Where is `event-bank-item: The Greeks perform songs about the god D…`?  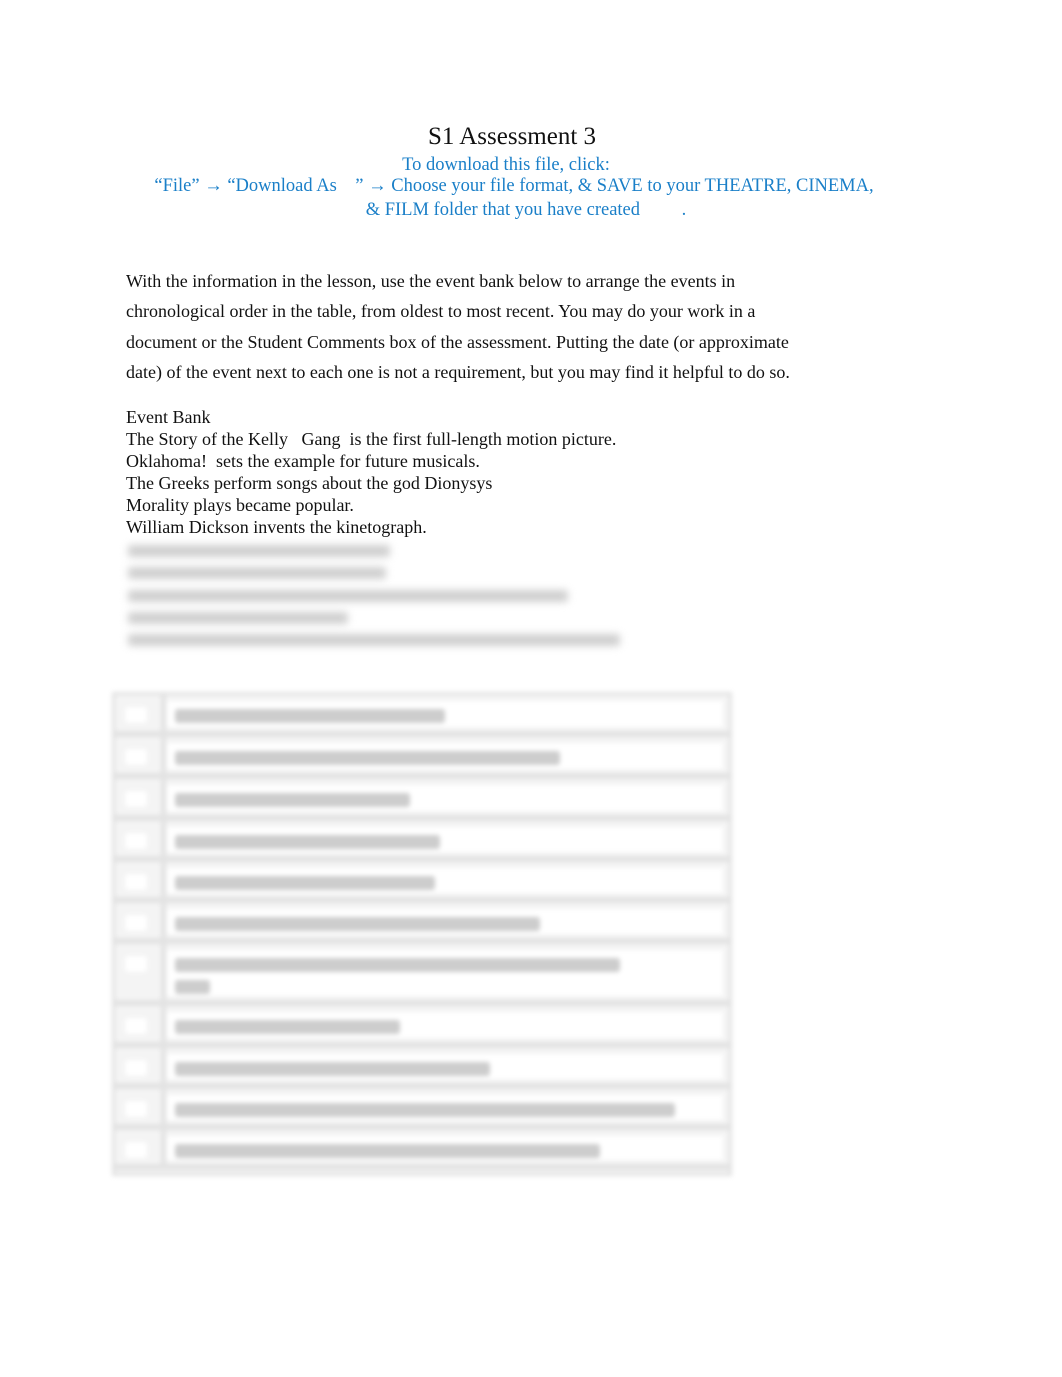 event-bank-item: The Greeks perform songs about the god D… is located at coordinates (309, 483).